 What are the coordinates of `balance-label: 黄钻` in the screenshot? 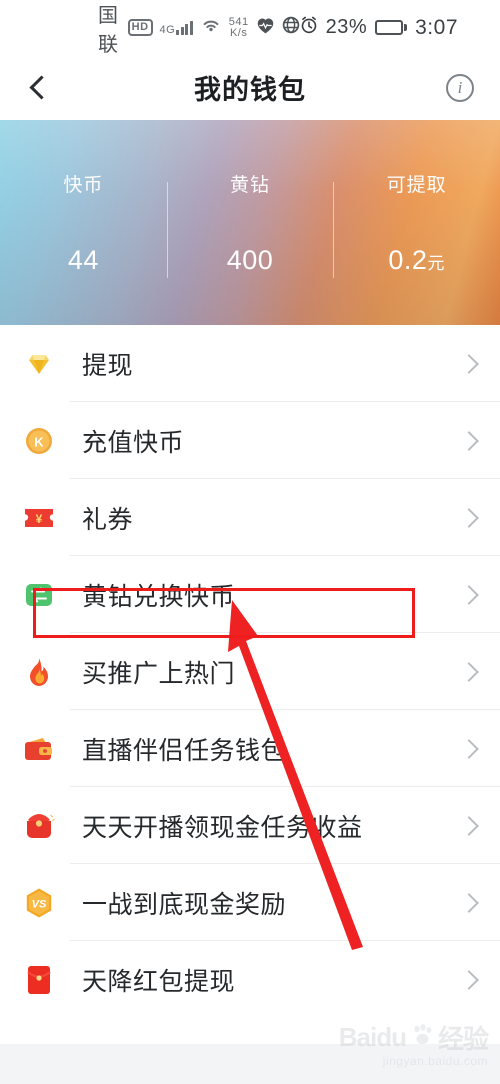 It's located at (250, 185).